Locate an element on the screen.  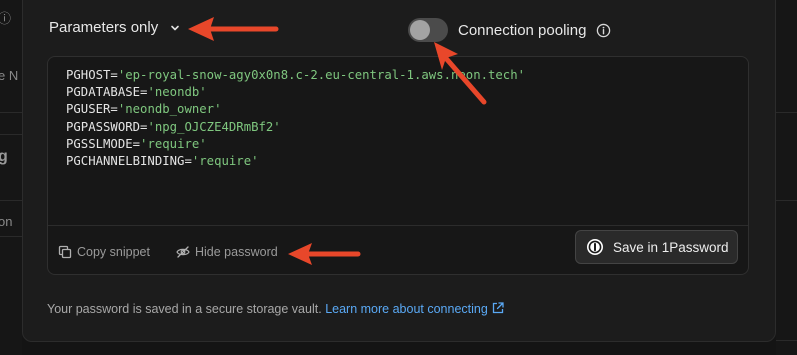
connection-pooling-control: Connection pooling is located at coordinates (509, 30).